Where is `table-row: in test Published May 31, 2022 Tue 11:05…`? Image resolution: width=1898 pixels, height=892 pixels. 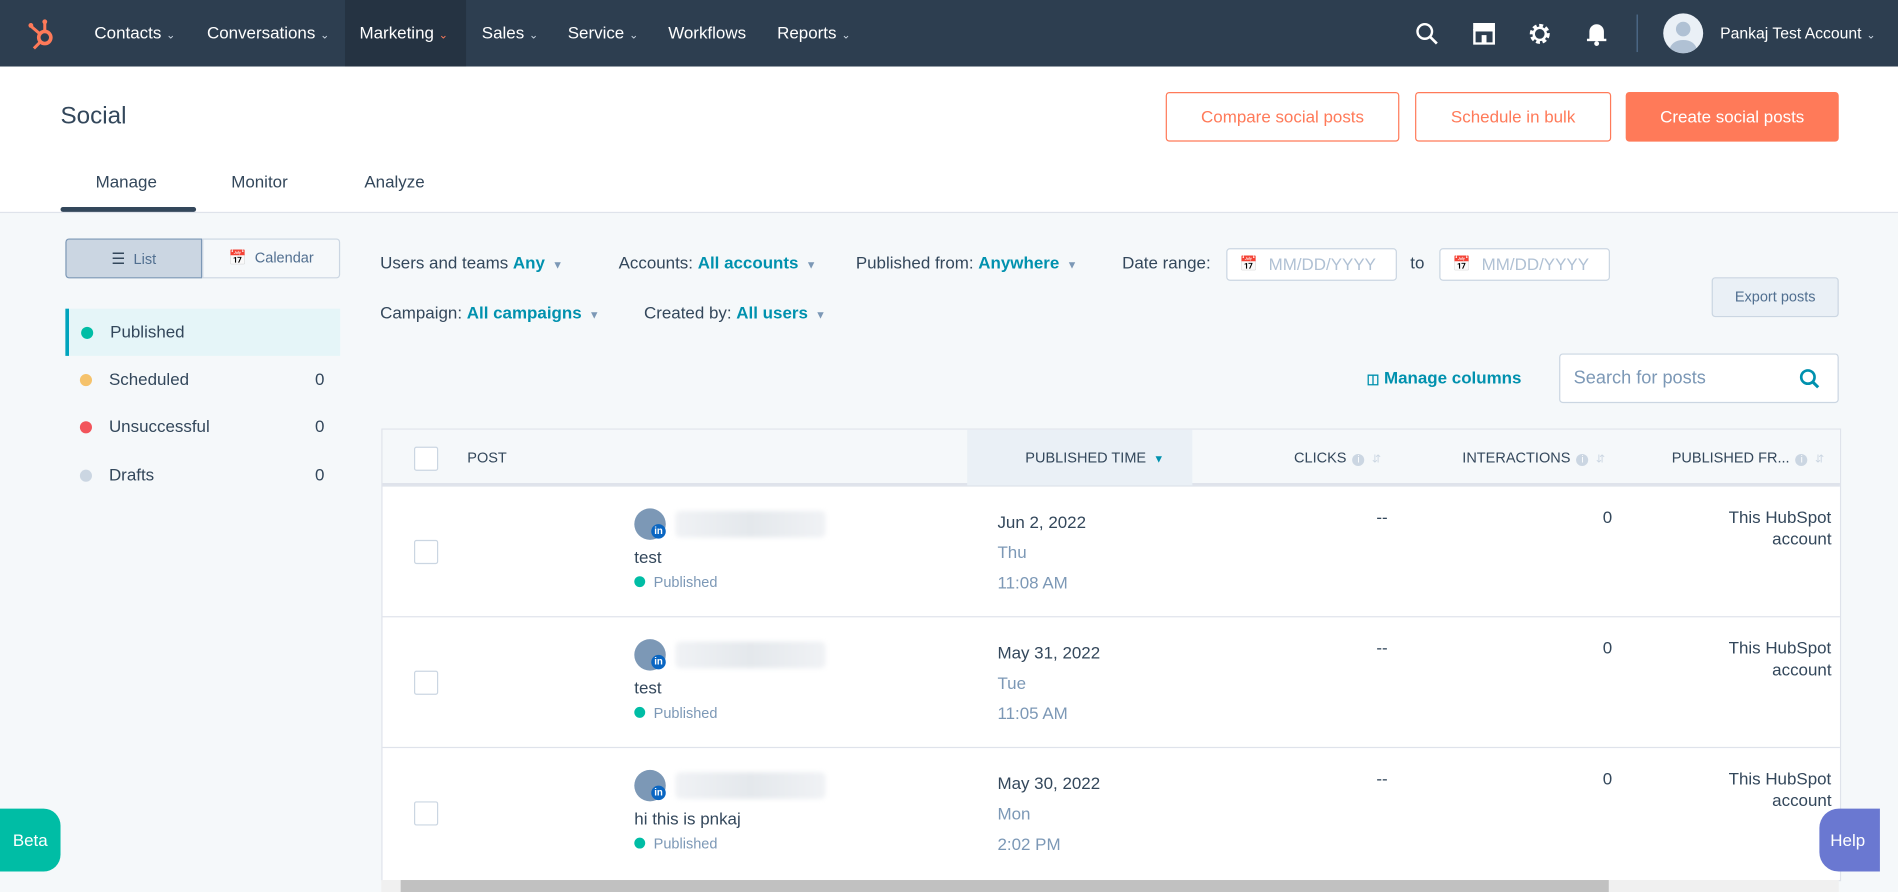
table-row: in test Published May 31, 2022 Tue 11:05… is located at coordinates (1111, 682).